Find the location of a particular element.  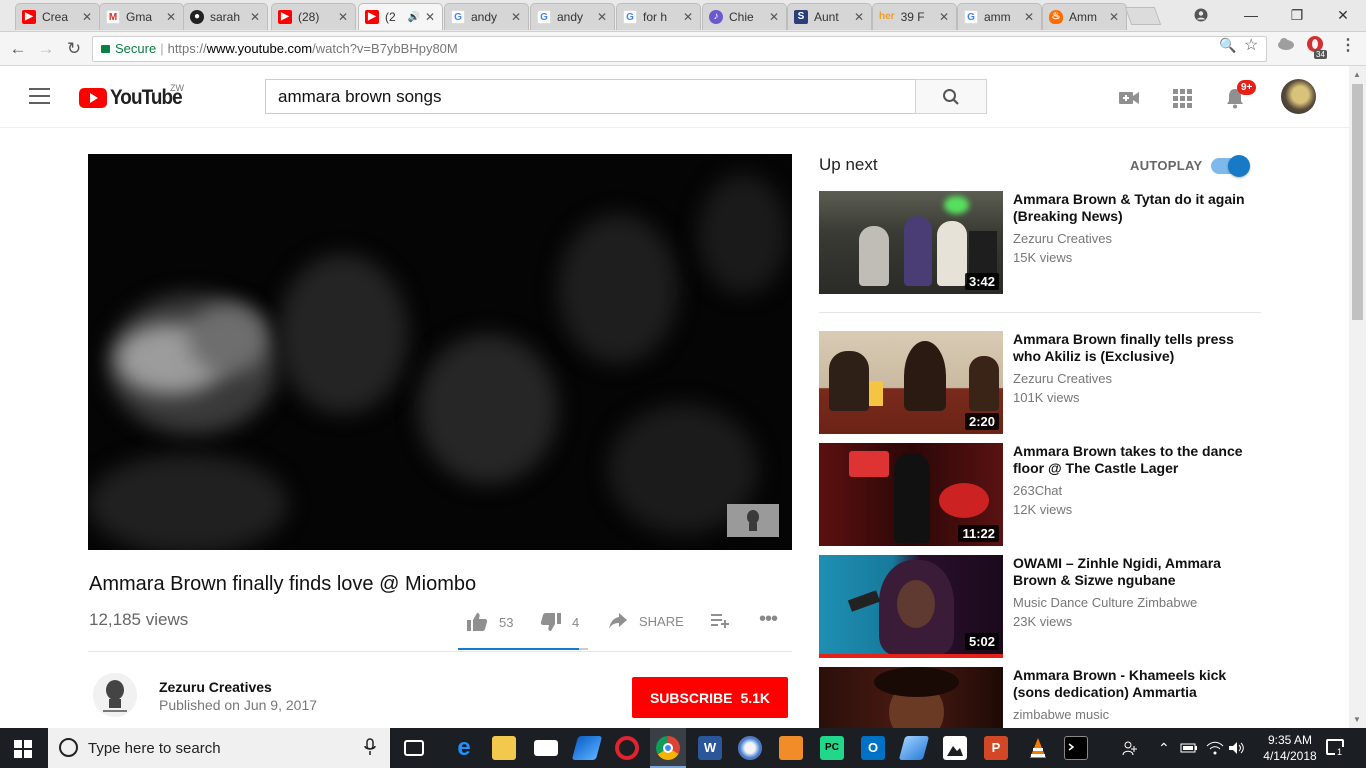

outlook-icon: O is located at coordinates (873, 748).